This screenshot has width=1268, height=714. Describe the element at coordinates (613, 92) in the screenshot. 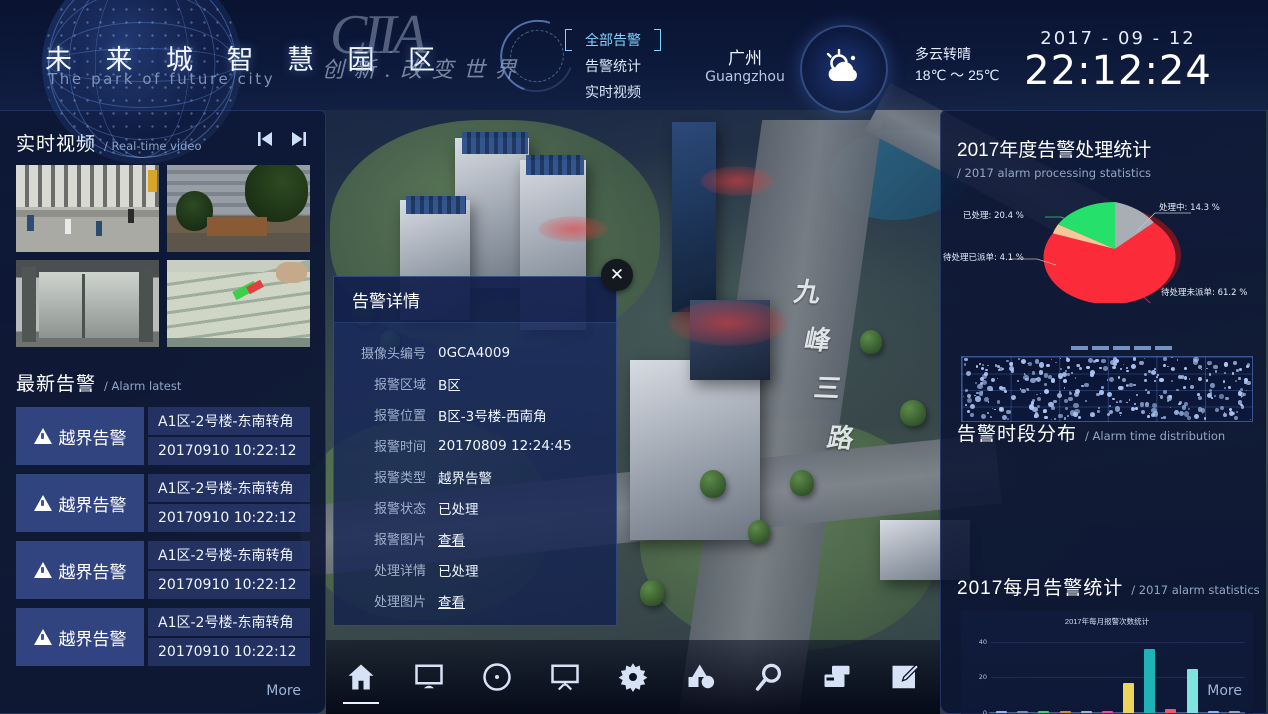

I see `nav-item-realtime-video: 实时视频` at that location.